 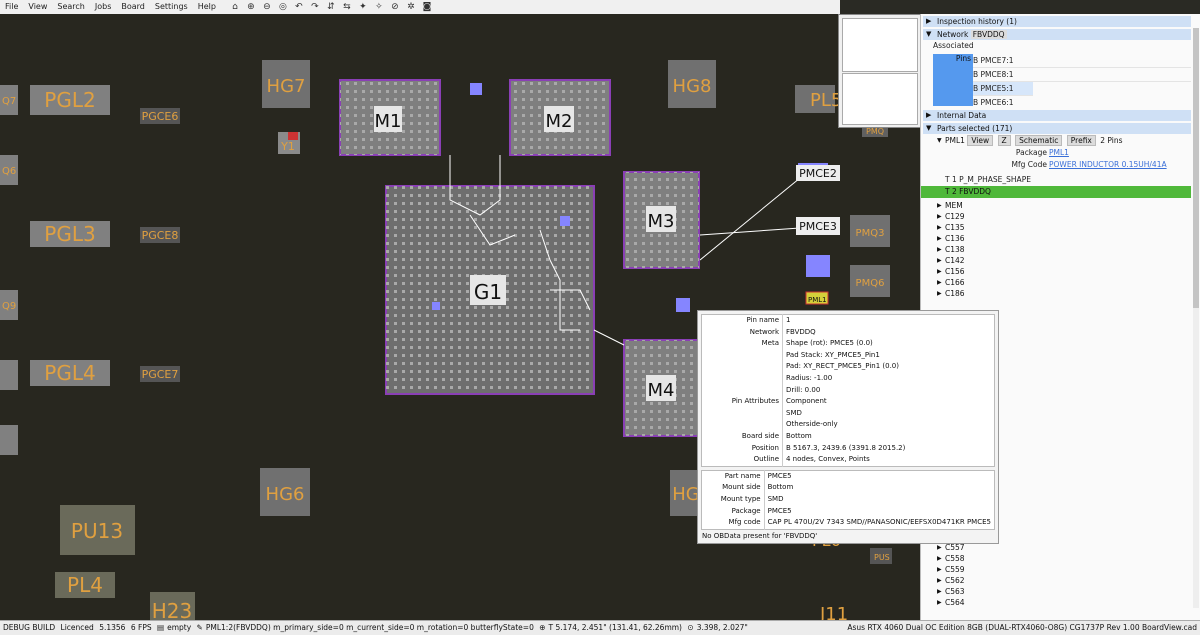 I want to click on part-row: ▶ C136, so click(x=1060, y=238).